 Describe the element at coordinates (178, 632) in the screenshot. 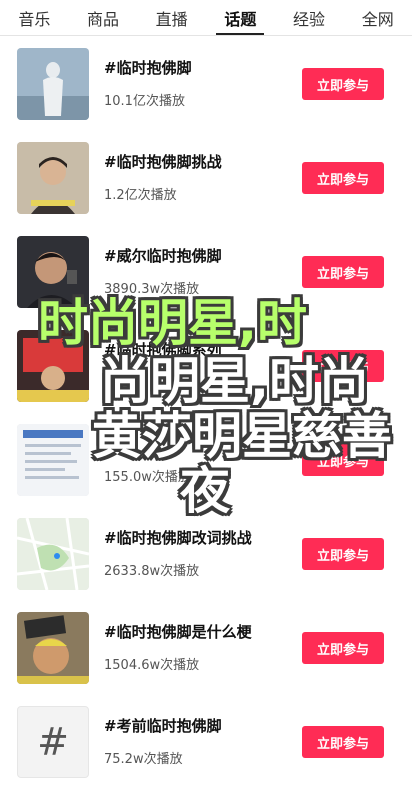

I see `topic-title: #临时抱佛脚是什么梗` at that location.